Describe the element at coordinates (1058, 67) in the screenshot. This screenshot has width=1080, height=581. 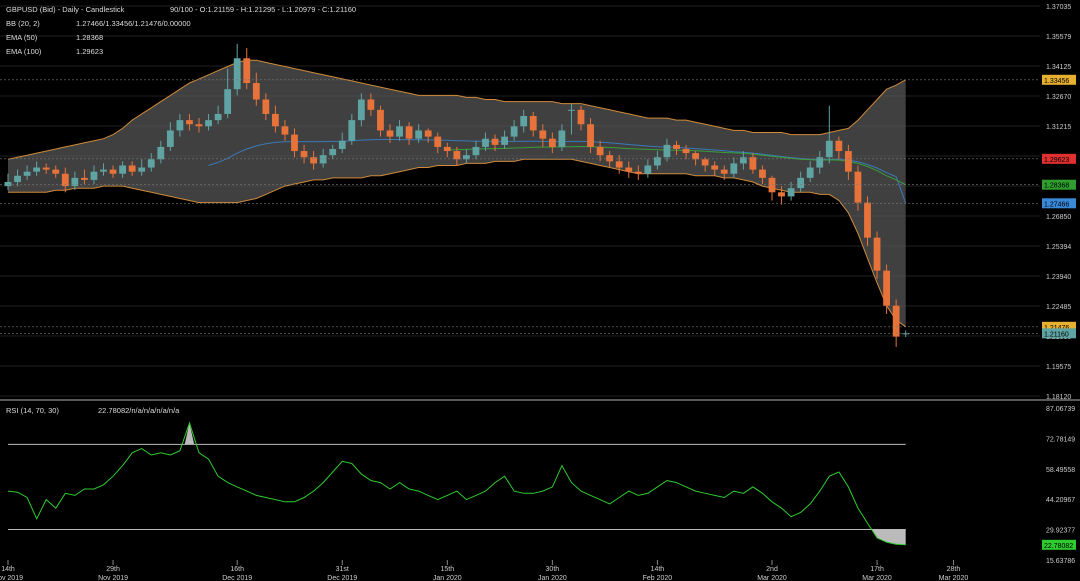
I see `price-tick-label: 1.34125` at that location.